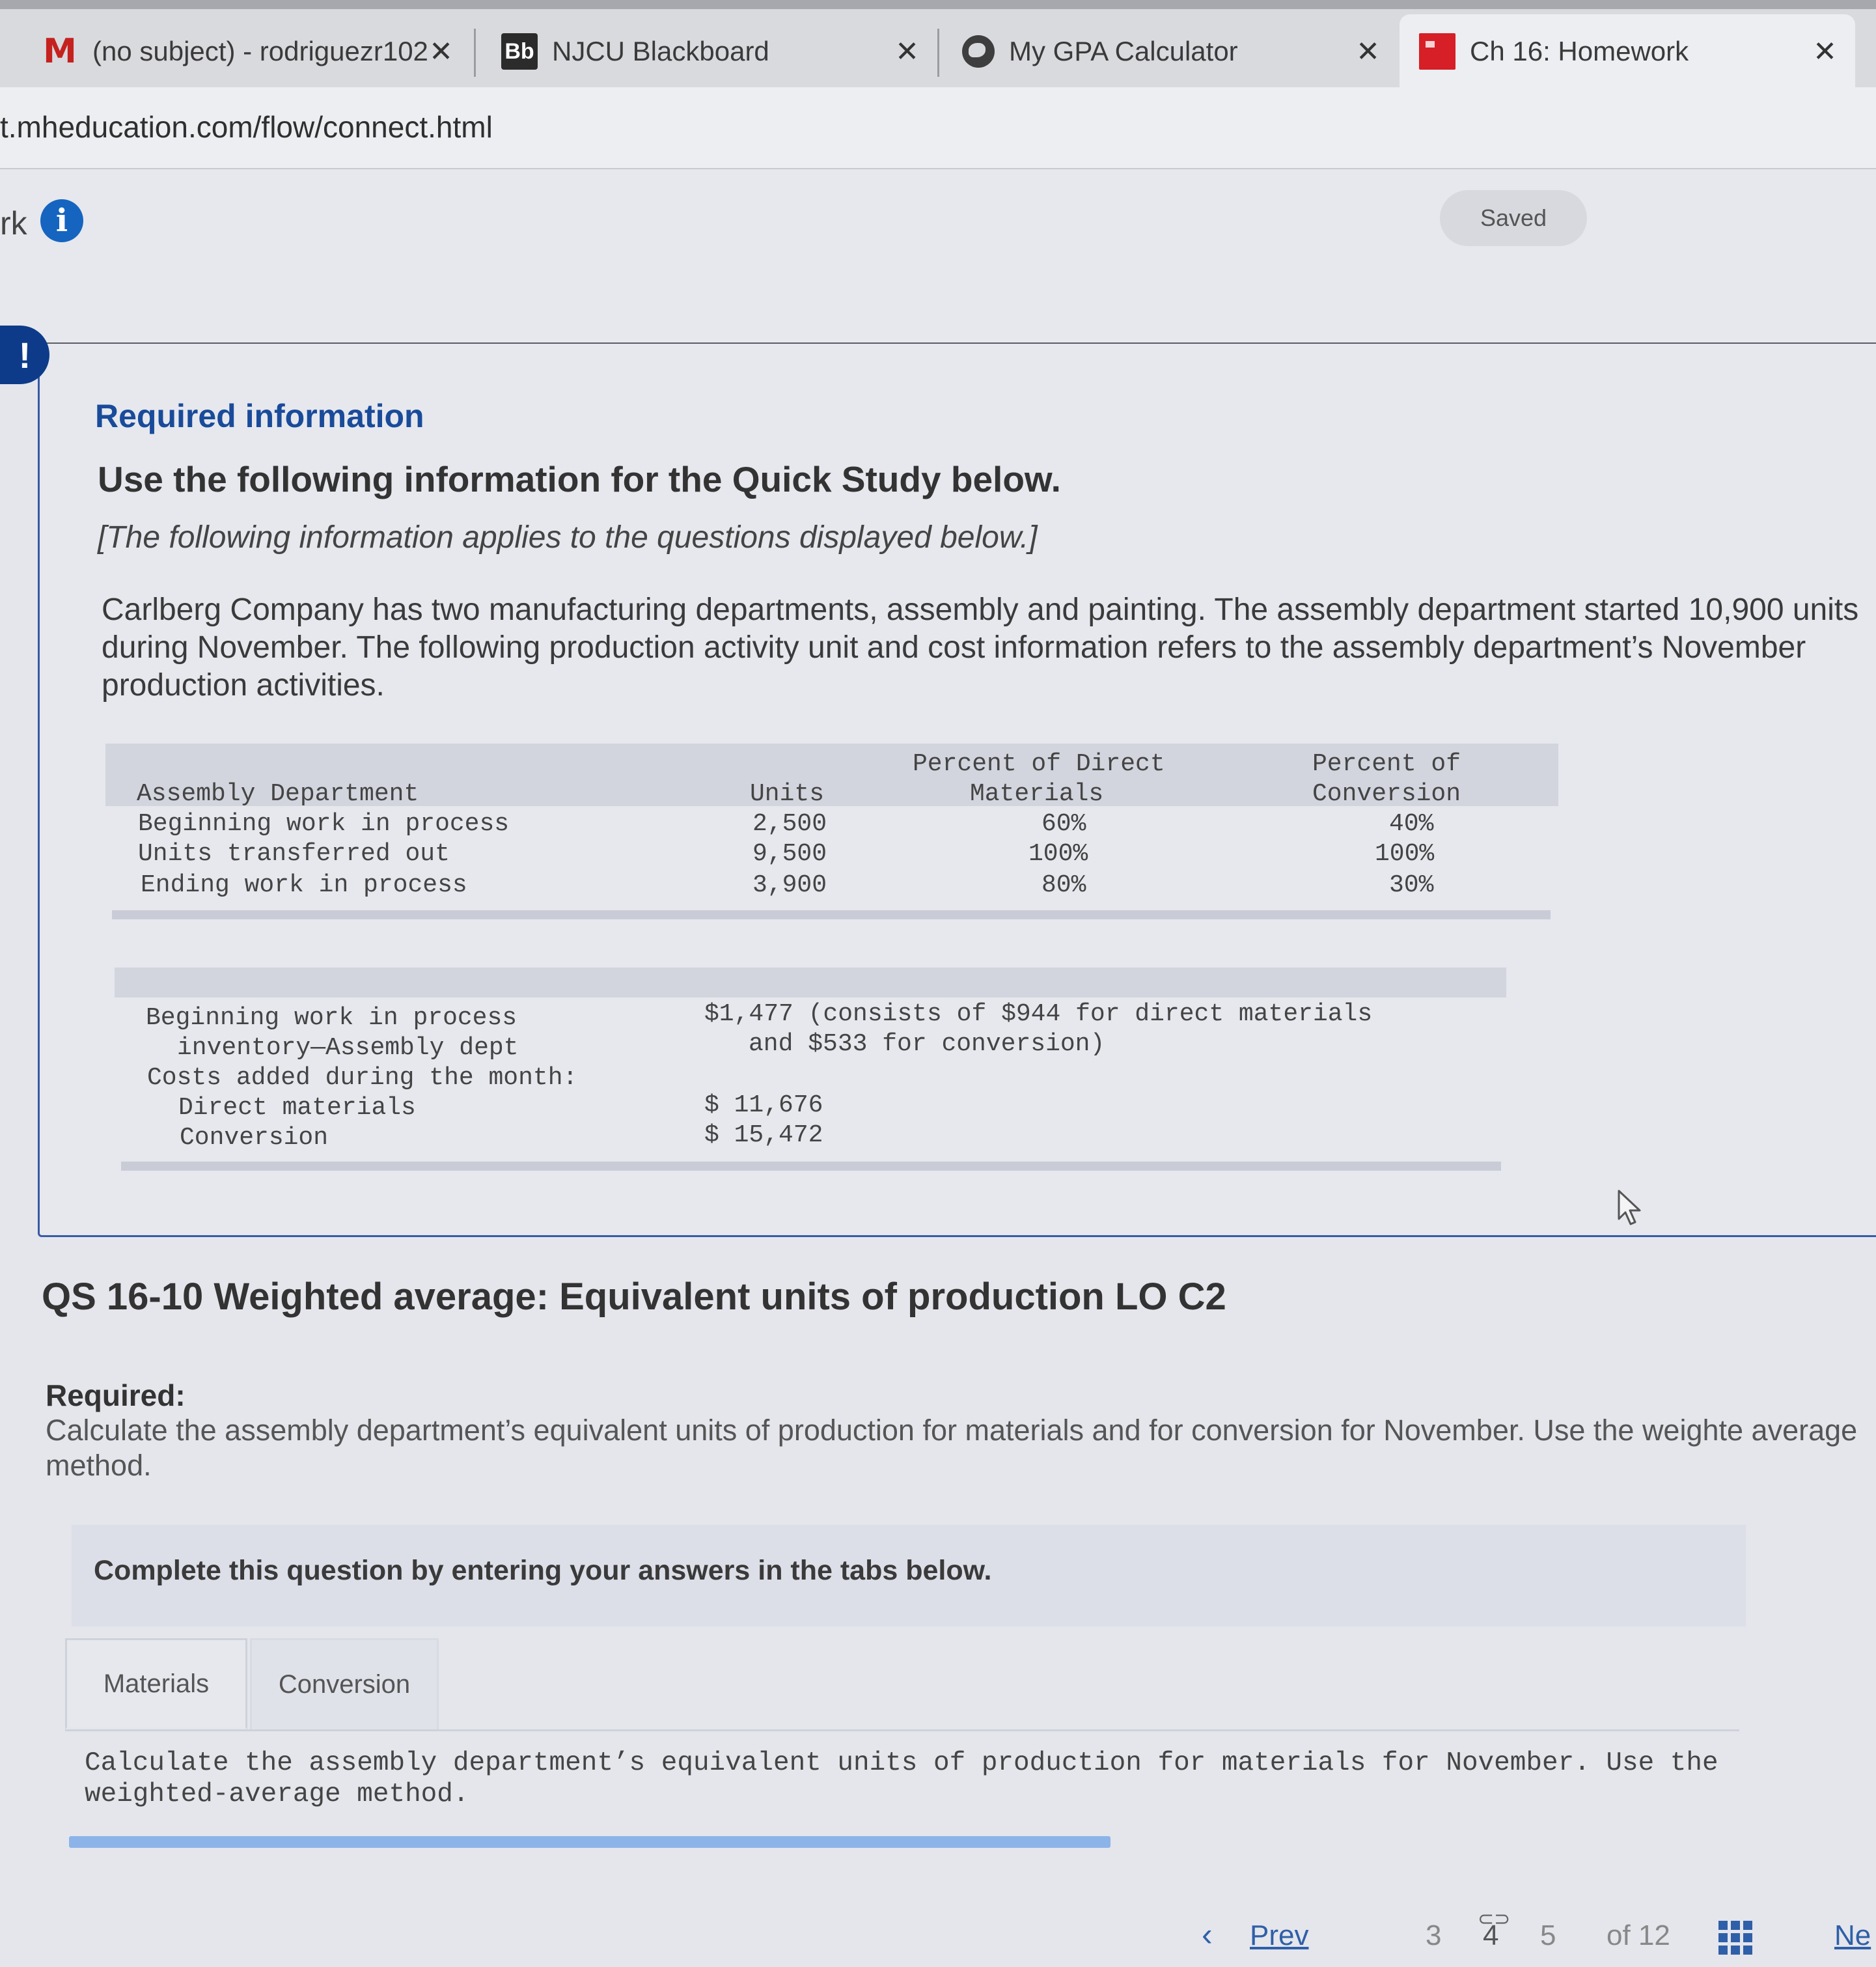 Image resolution: width=1876 pixels, height=1967 pixels. Describe the element at coordinates (1579, 51) in the screenshot. I see `tab-title: Ch 16: Homework` at that location.